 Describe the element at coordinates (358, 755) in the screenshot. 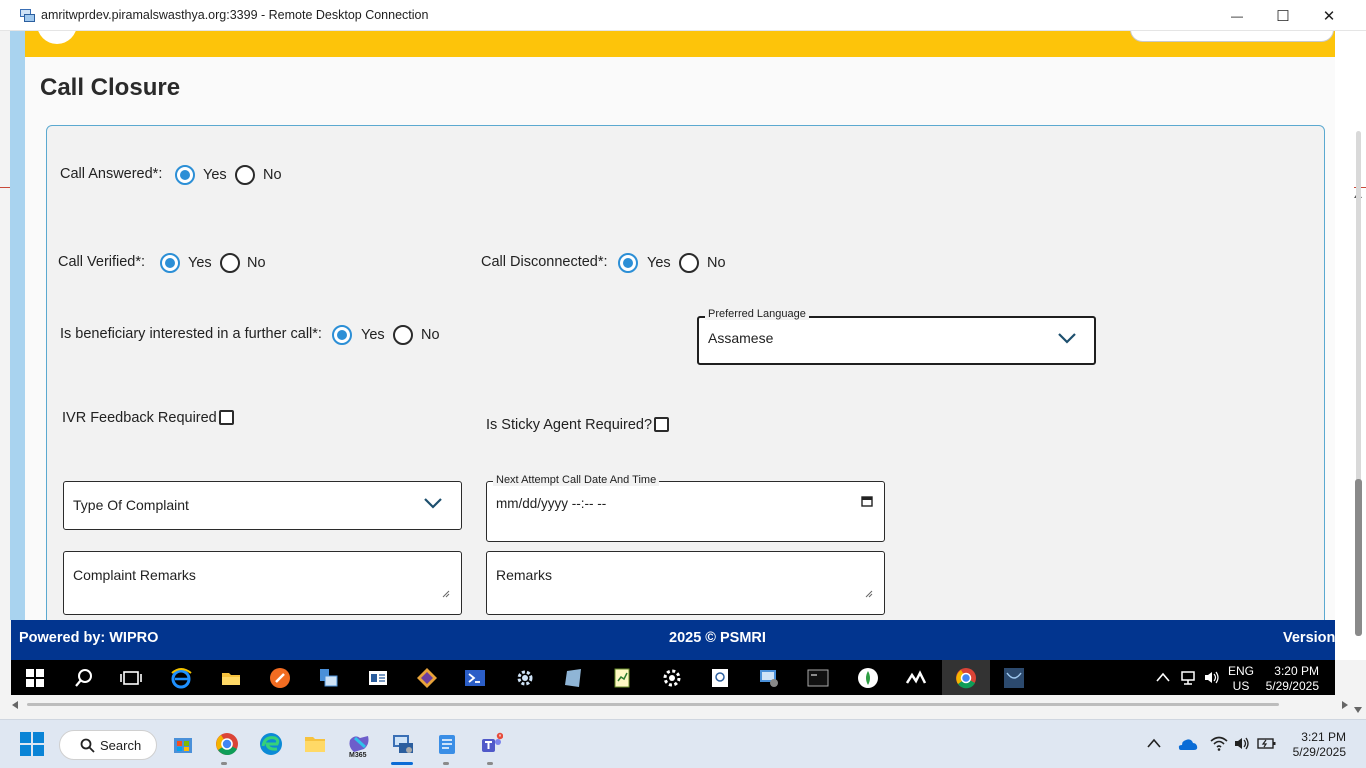

I see `m365-label: M365` at that location.